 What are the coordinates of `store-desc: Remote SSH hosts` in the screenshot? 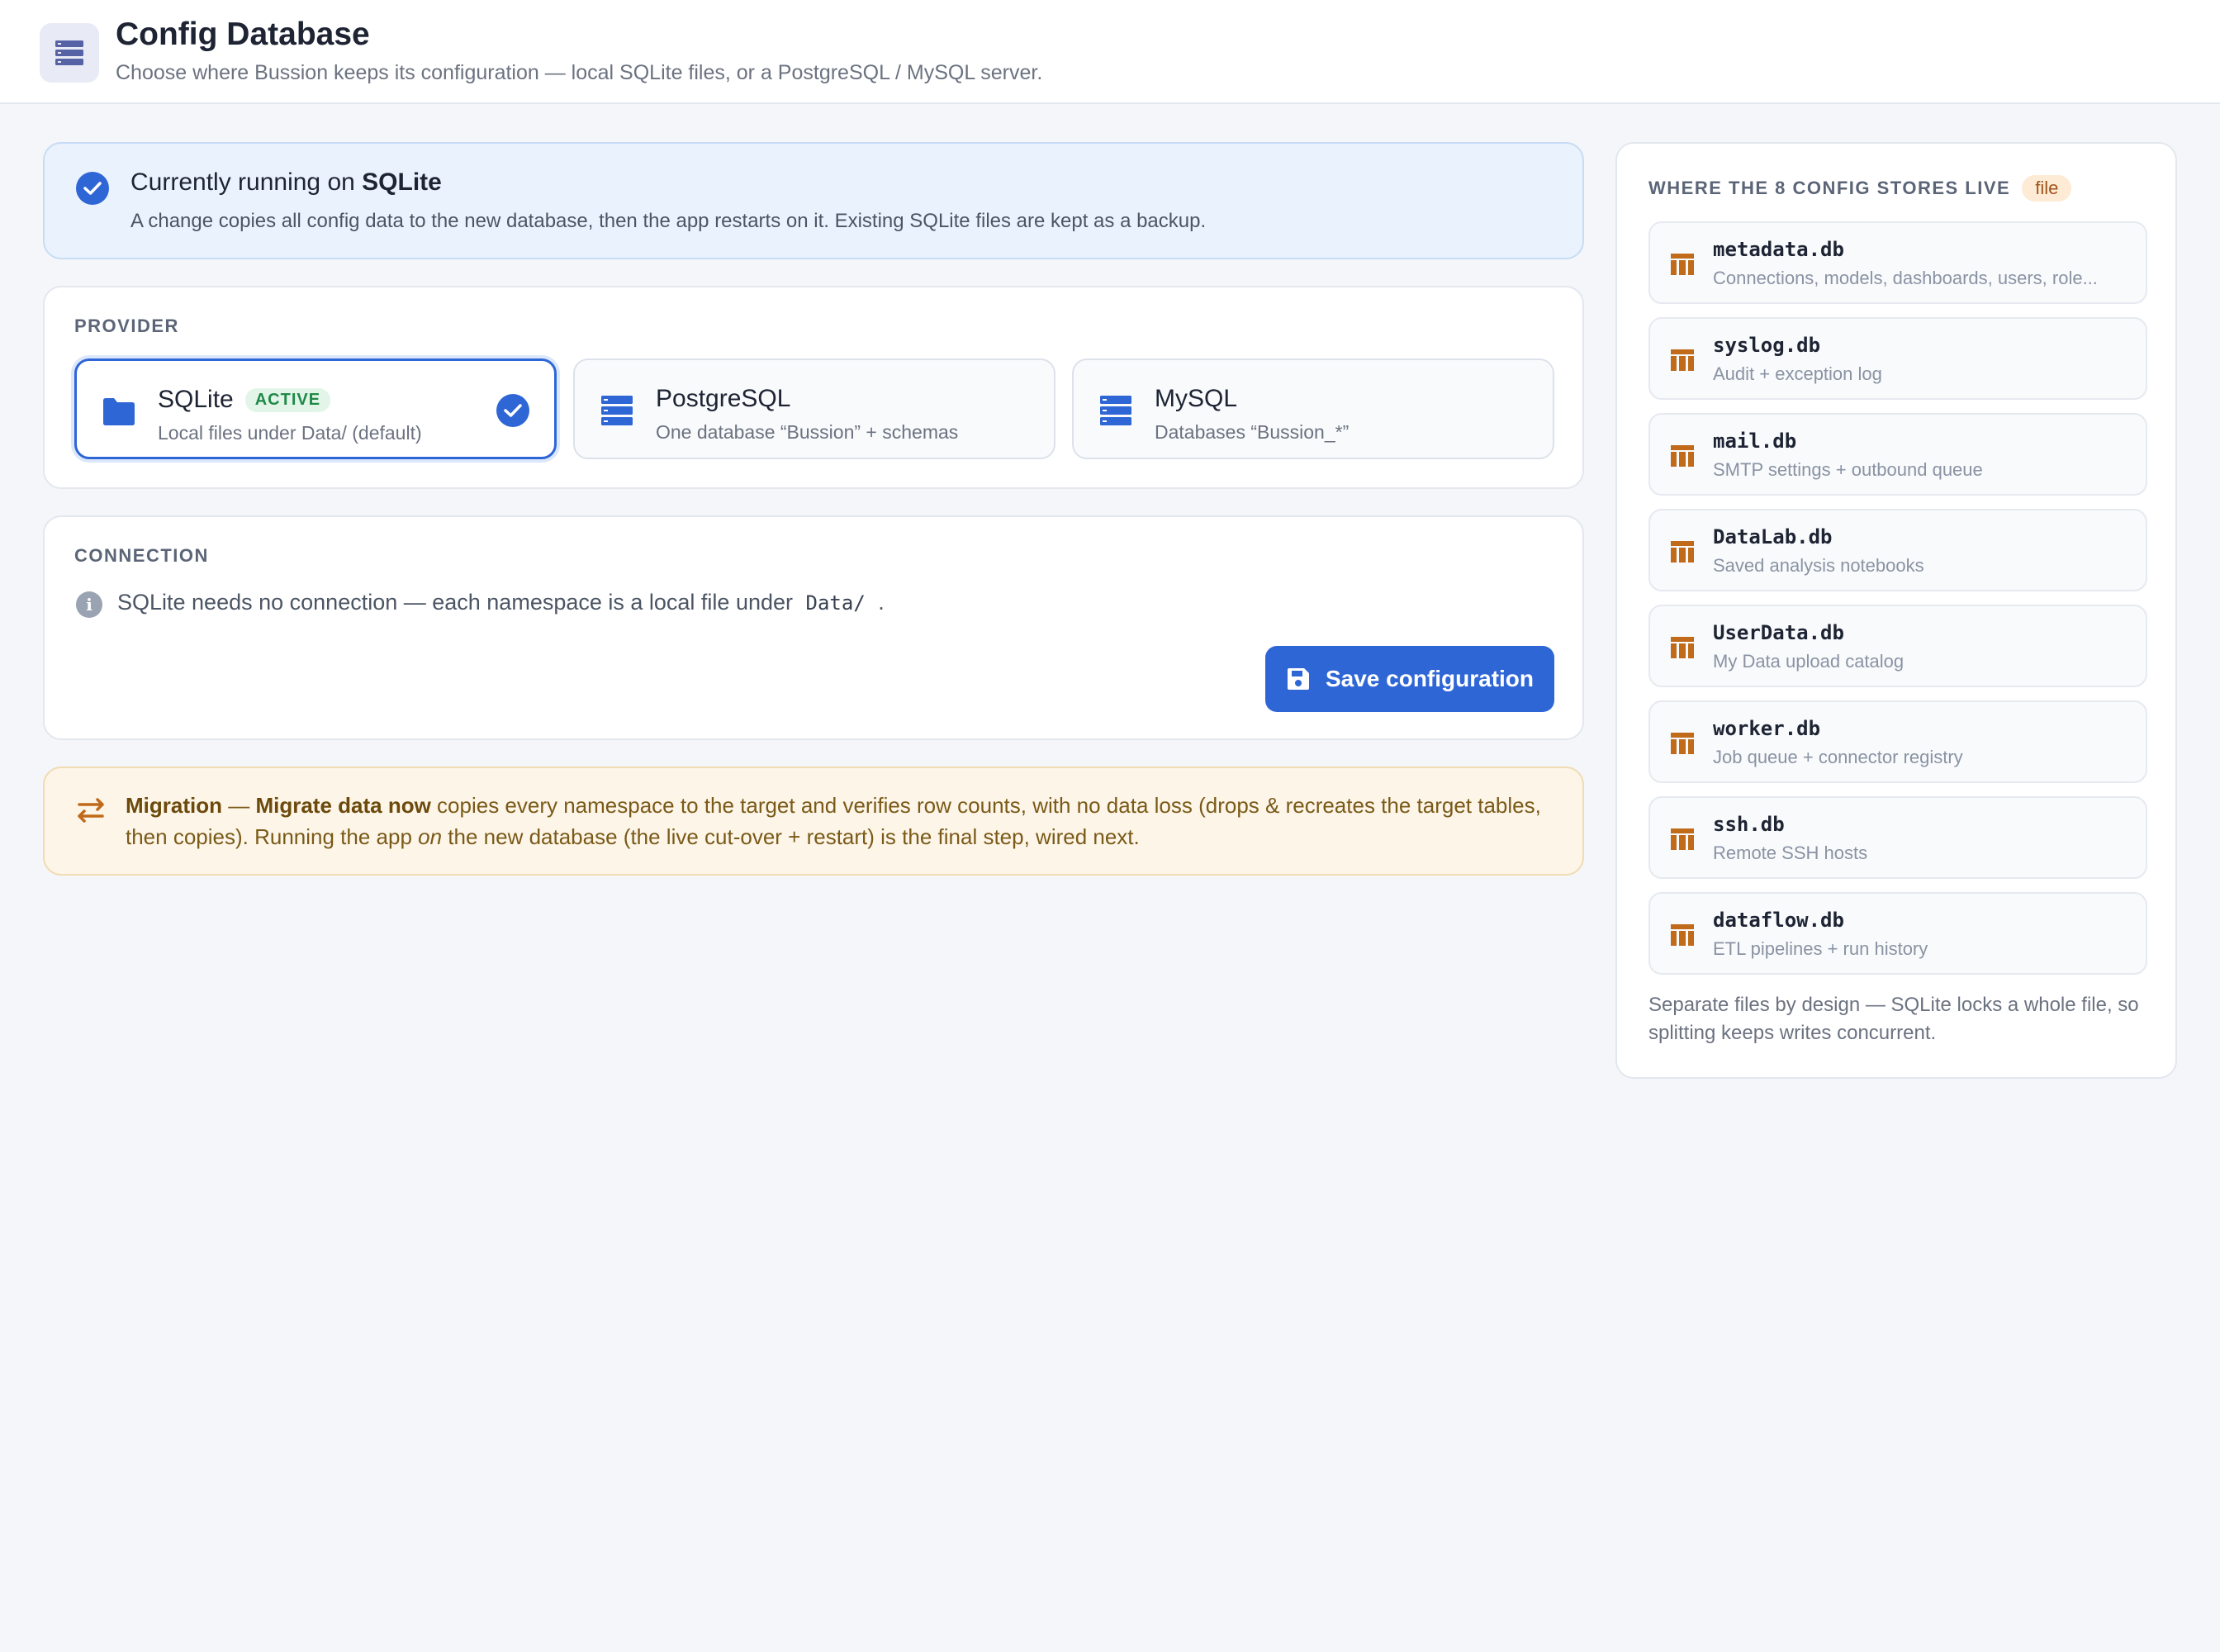 It's located at (1790, 853).